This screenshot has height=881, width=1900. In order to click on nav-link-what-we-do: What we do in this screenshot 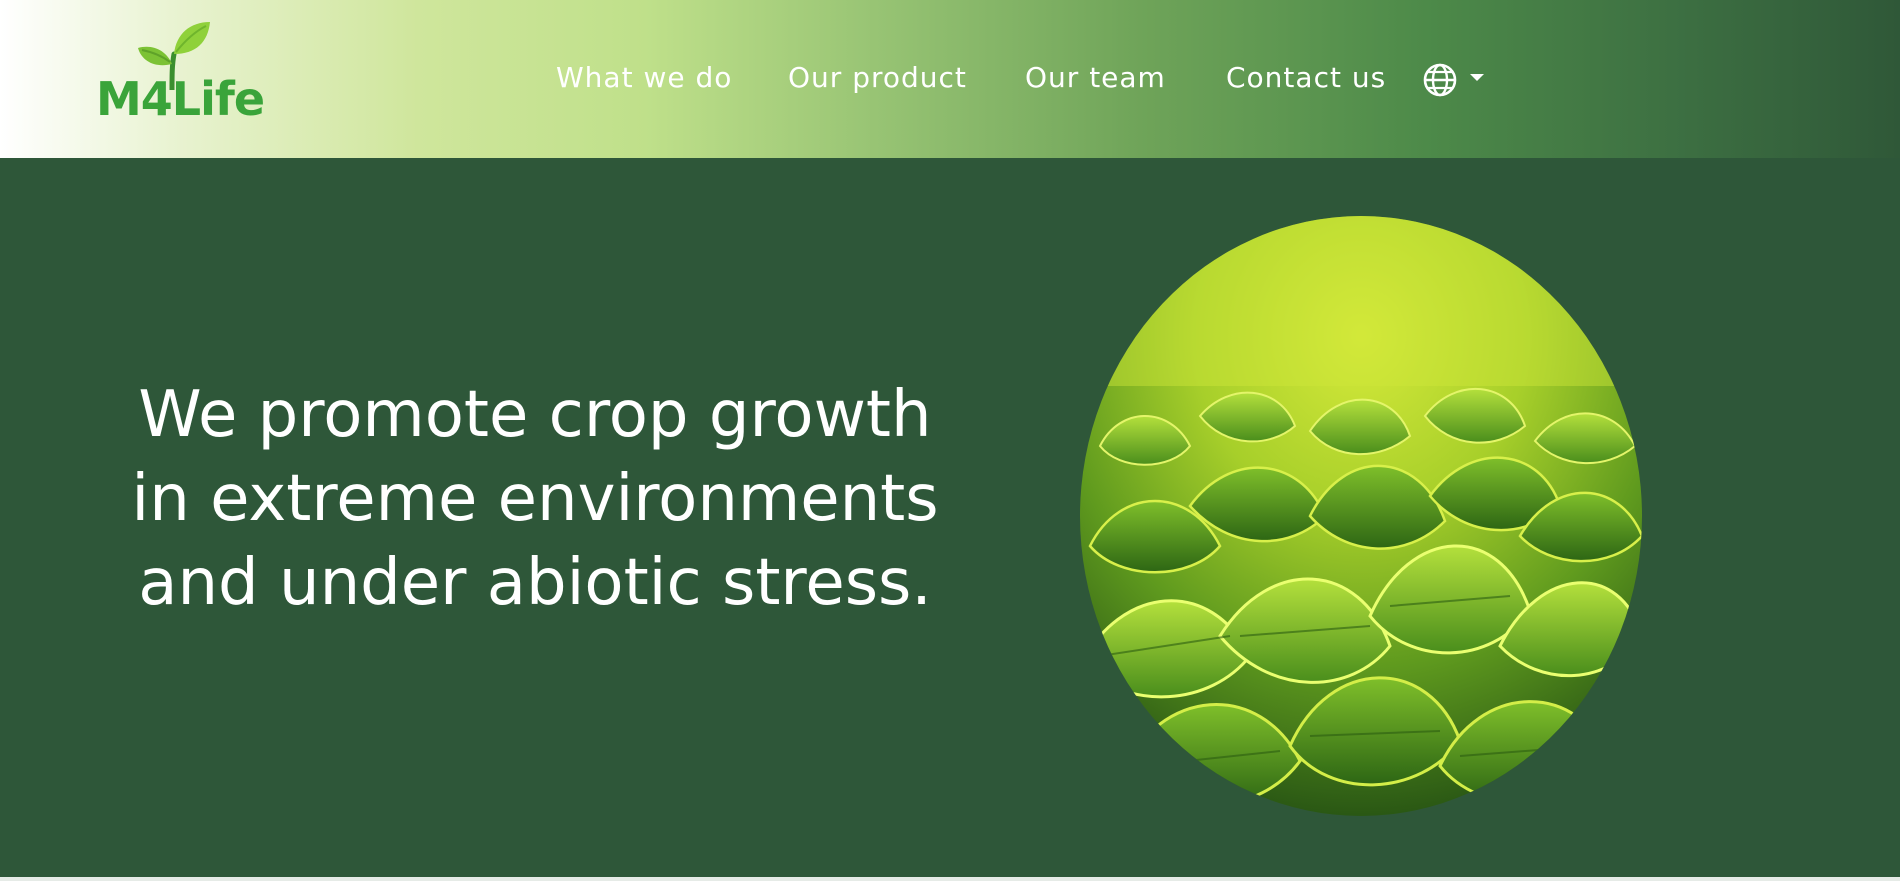, I will do `click(644, 78)`.